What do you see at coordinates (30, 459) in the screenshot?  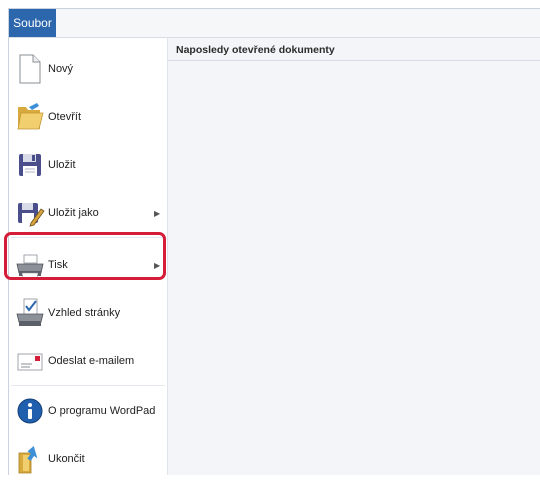 I see `exit-icon` at bounding box center [30, 459].